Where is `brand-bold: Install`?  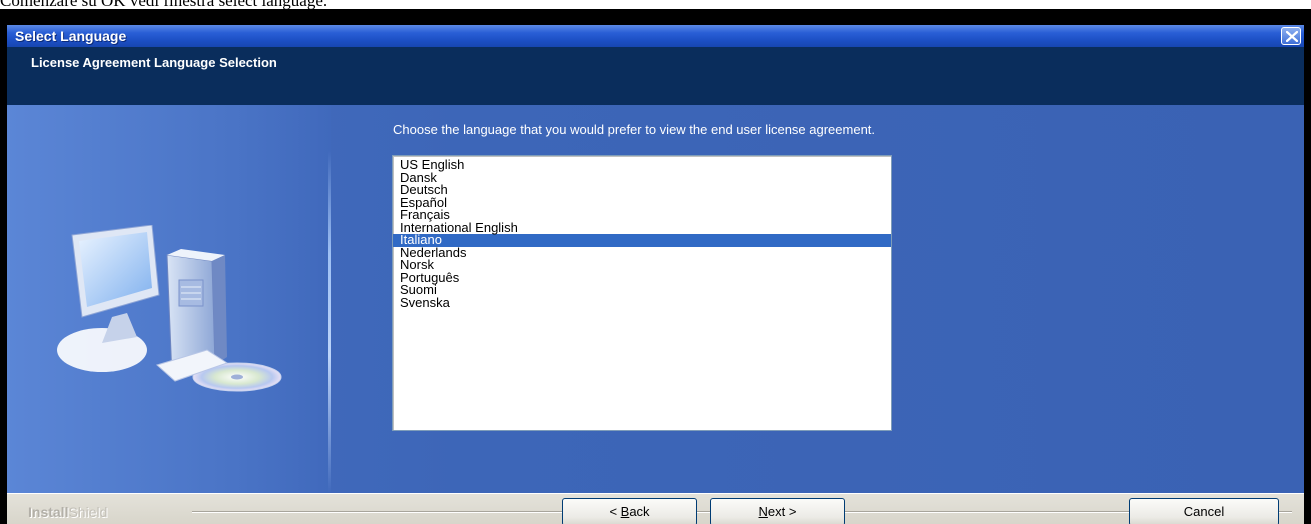 brand-bold: Install is located at coordinates (48, 512).